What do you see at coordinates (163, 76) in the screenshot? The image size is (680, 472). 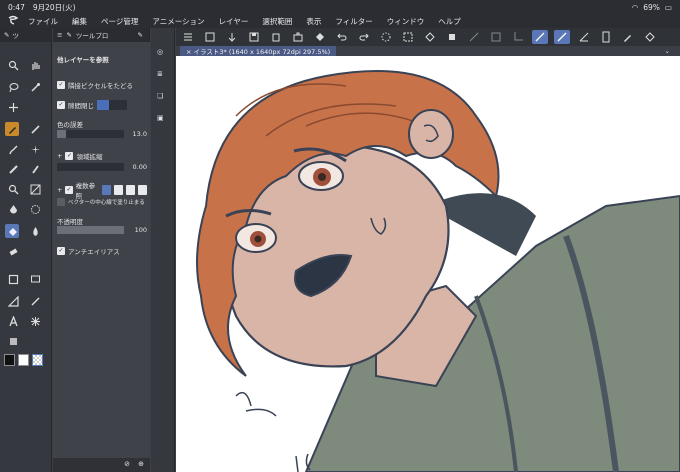 I see `layer-property-icon: ≣` at bounding box center [163, 76].